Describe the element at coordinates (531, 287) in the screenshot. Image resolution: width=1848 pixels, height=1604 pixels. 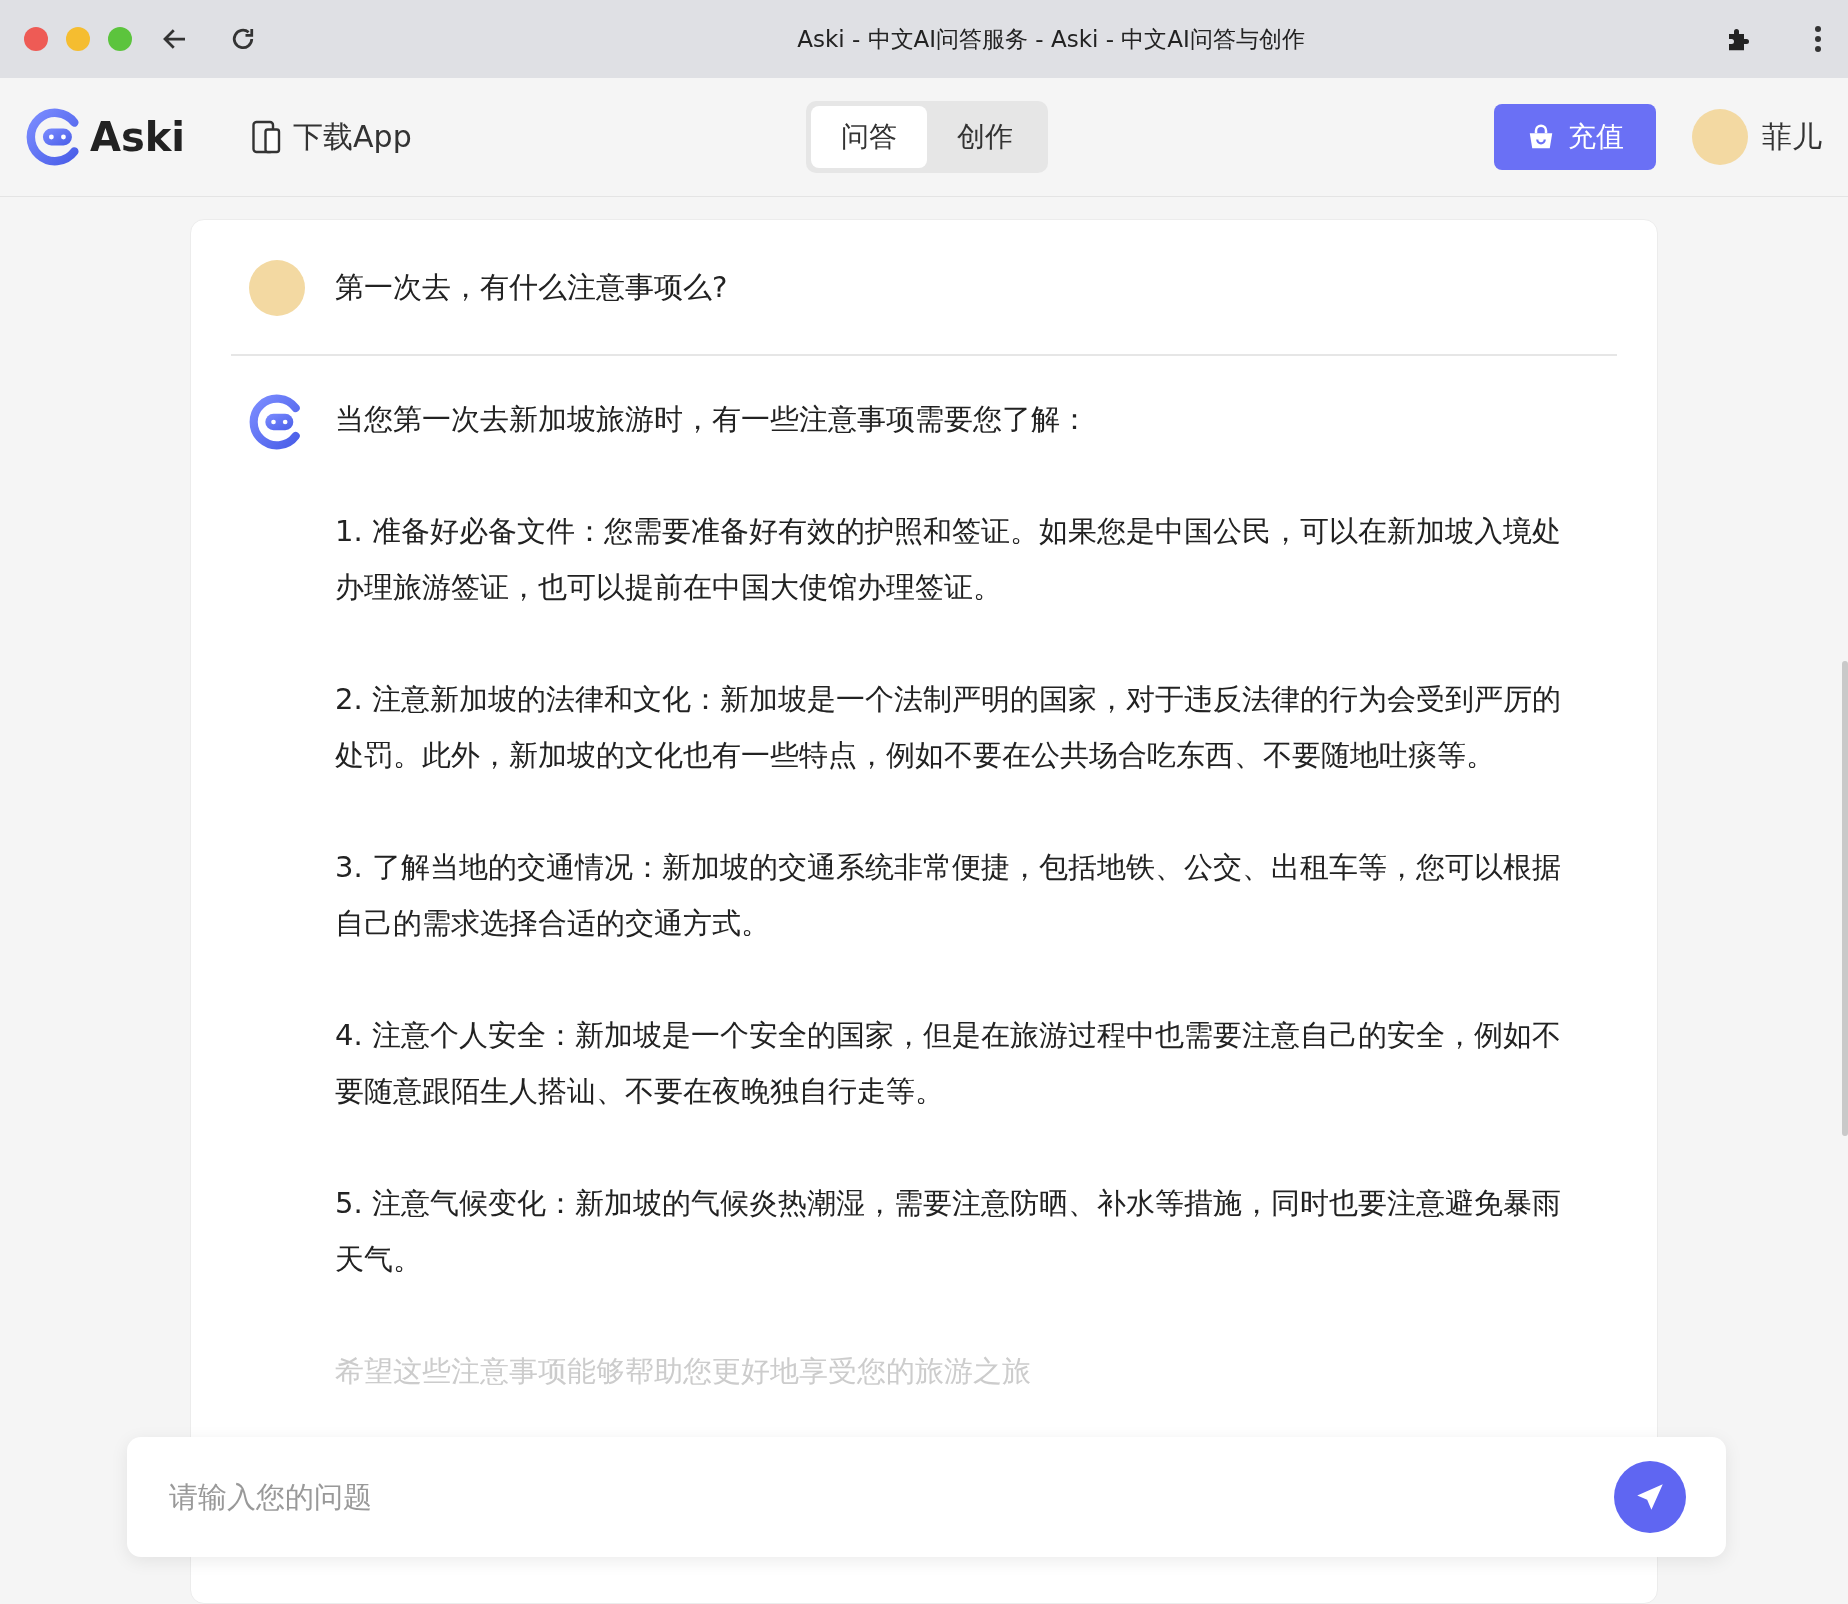
I see `question-text: 第一次去，有什么注意事项么?` at that location.